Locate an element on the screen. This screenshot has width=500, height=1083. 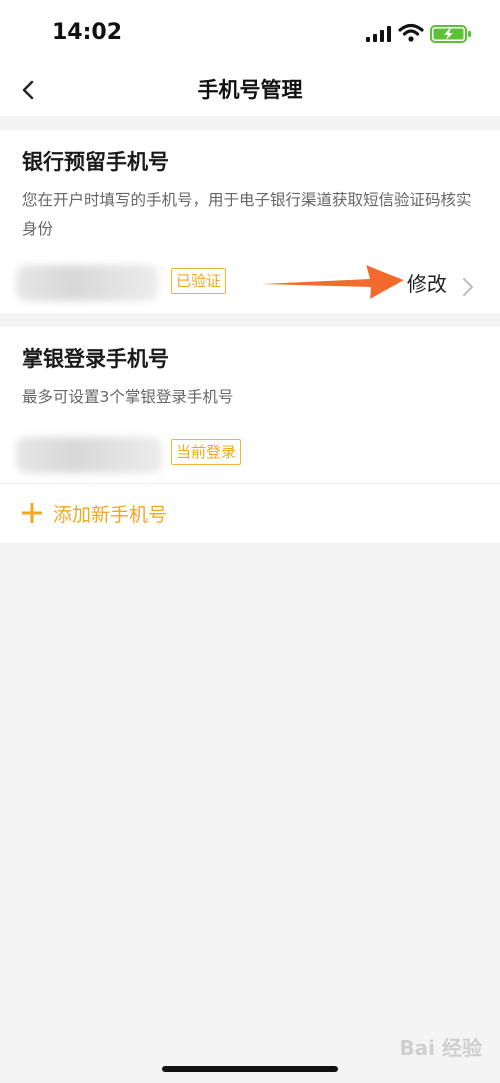
annotation-arrow-icon is located at coordinates (334, 282).